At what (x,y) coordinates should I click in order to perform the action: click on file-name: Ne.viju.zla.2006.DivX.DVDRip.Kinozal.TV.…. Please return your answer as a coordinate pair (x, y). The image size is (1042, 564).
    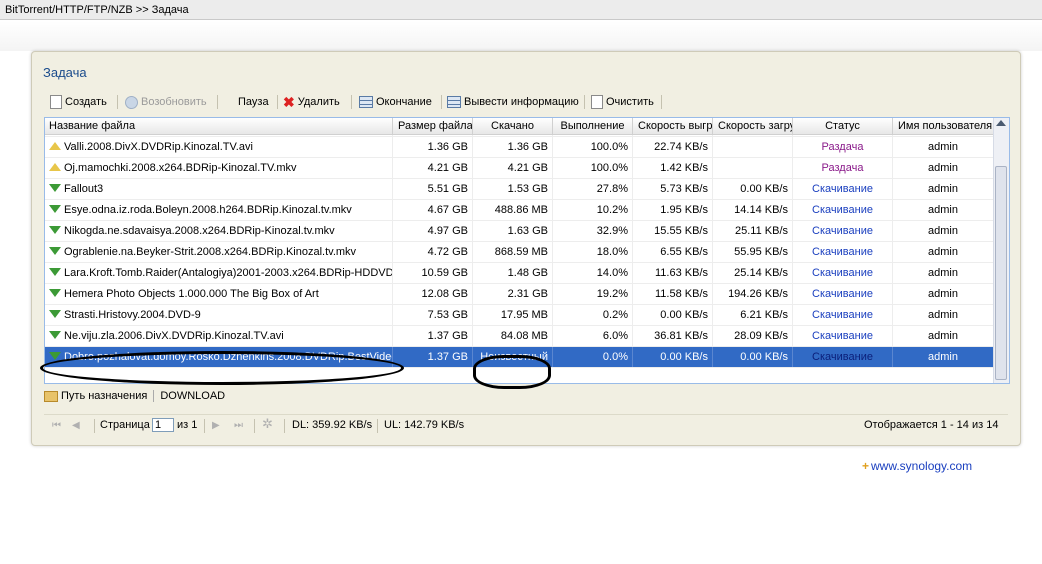
    Looking at the image, I should click on (174, 336).